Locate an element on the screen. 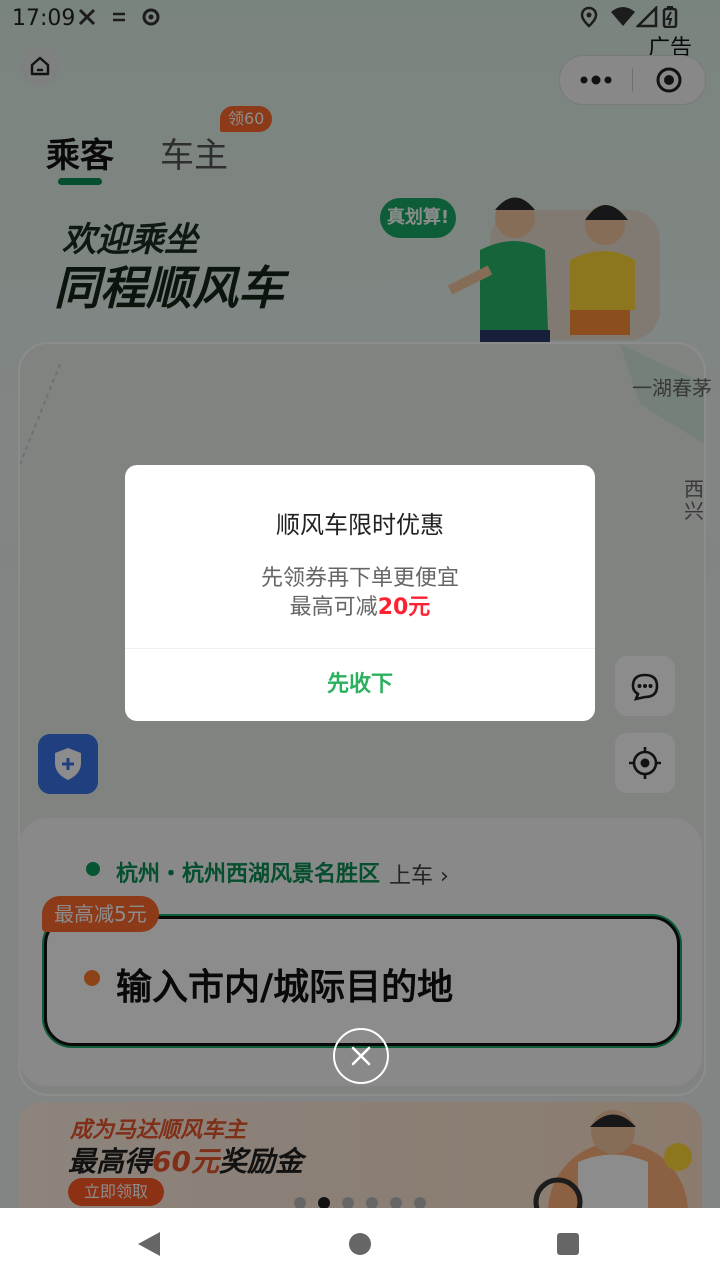 This screenshot has height=1280, width=720. modal-max-discount: 最高可减20元 is located at coordinates (360, 605).